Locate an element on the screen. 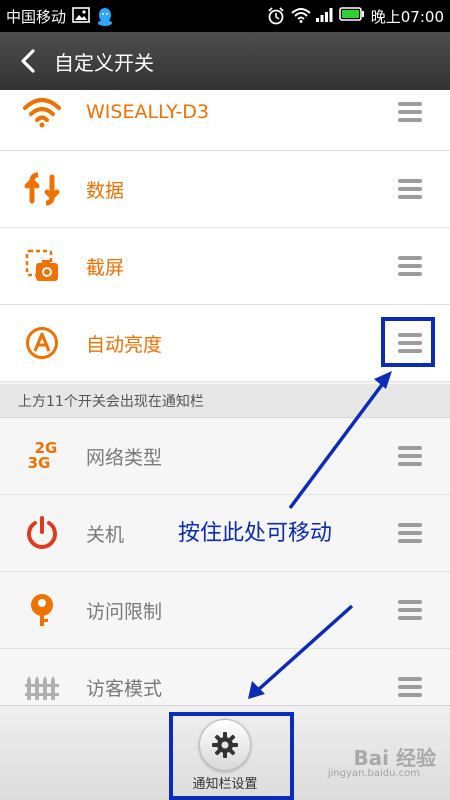 The height and width of the screenshot is (800, 450). section-caption: 上方11个开关会出现在通知栏 is located at coordinates (225, 401).